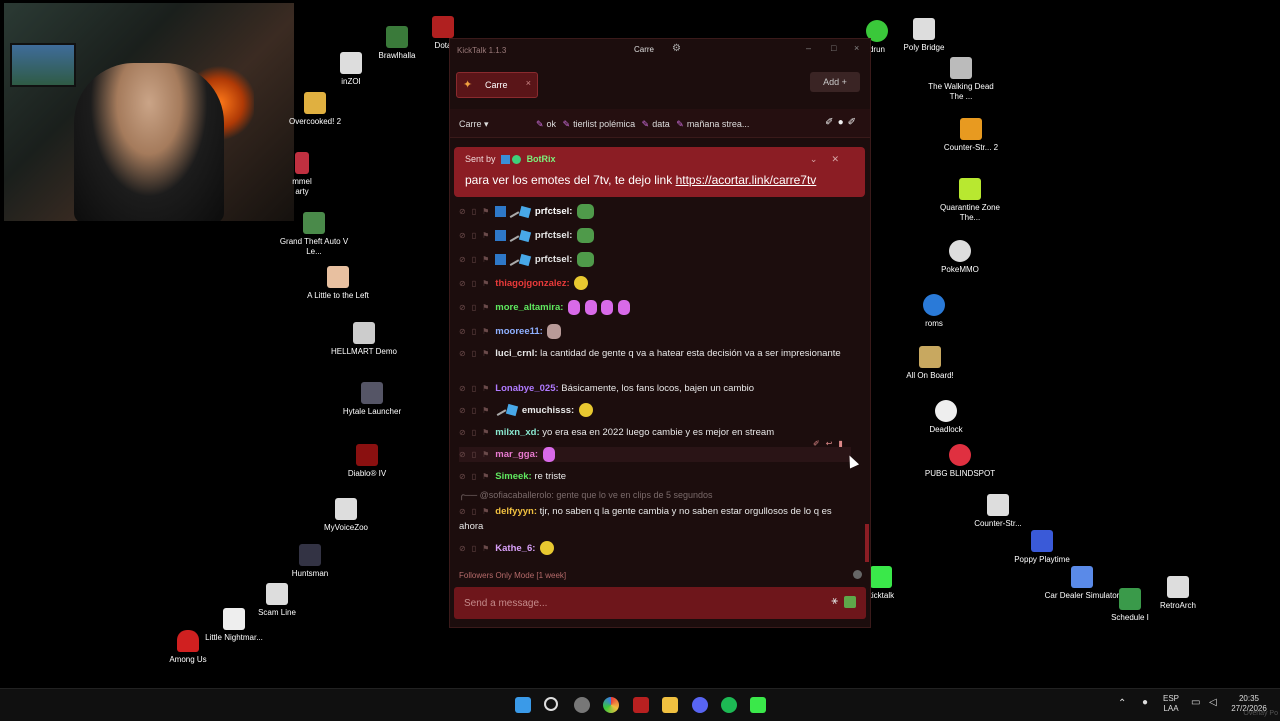  Describe the element at coordinates (660, 82) in the screenshot. I see `tab-bar: ✦ Carre ×` at that location.